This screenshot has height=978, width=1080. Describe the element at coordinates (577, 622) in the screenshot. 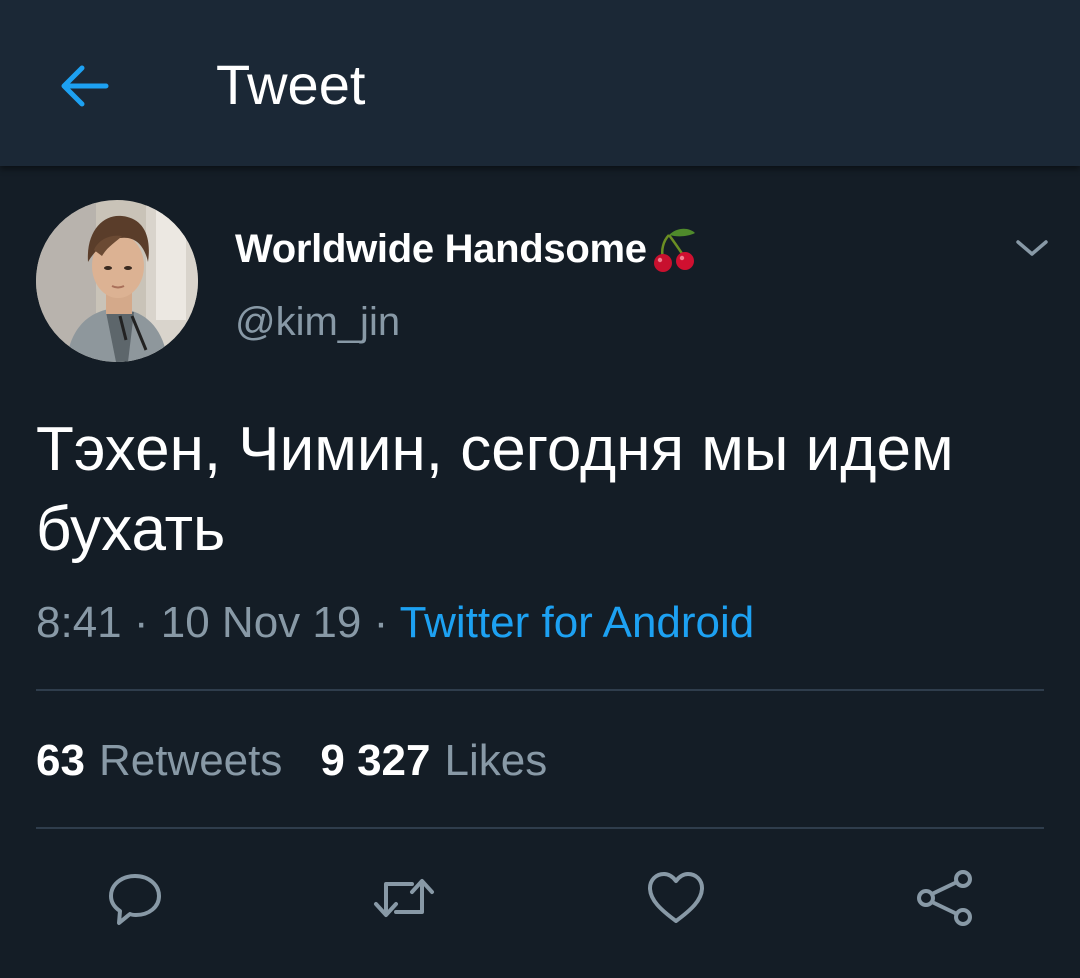

I see `tweet-source-link: Twitter for Android` at that location.